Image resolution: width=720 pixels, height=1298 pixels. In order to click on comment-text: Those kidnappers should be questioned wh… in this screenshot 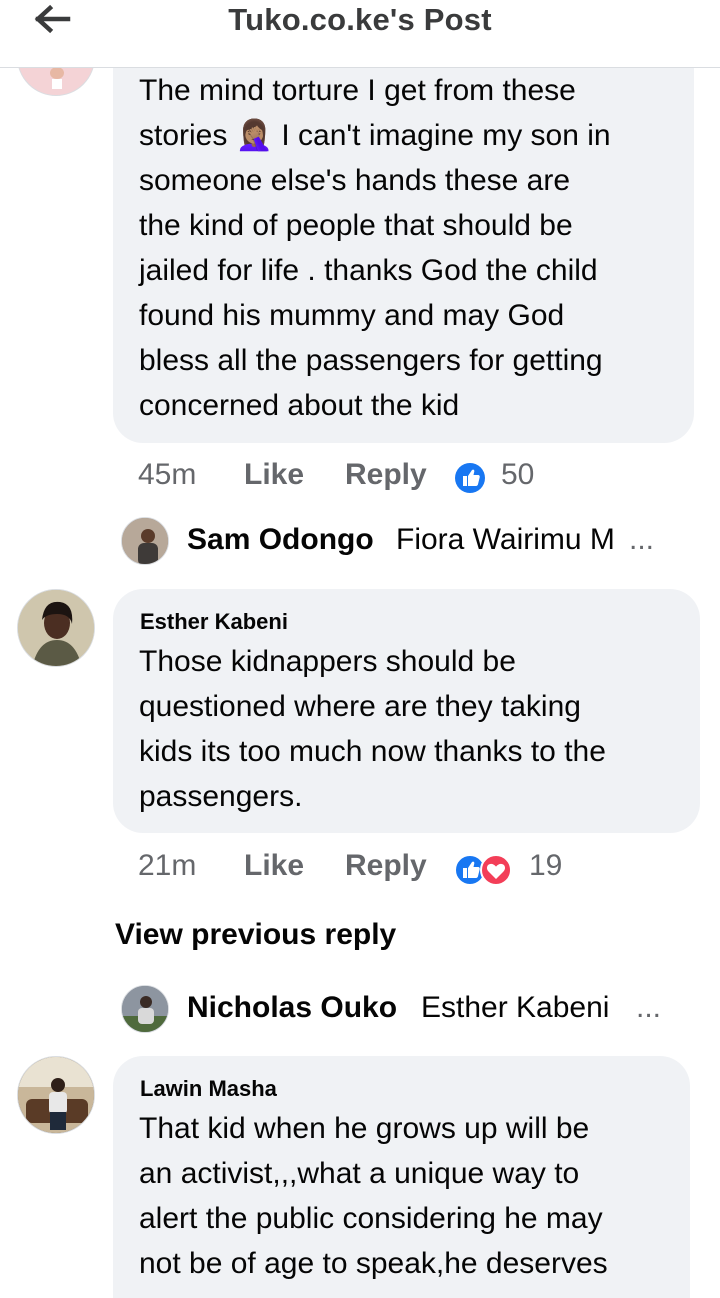, I will do `click(372, 729)`.